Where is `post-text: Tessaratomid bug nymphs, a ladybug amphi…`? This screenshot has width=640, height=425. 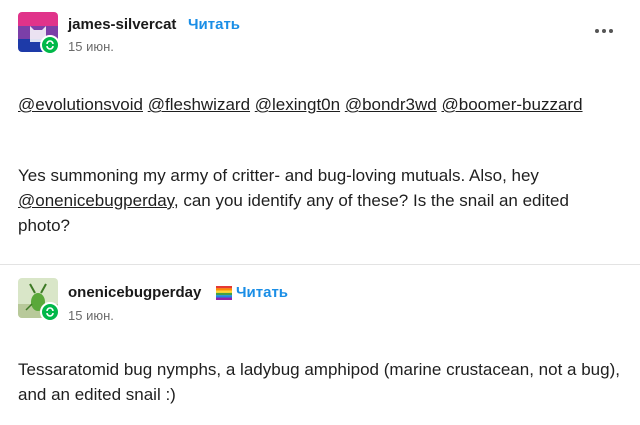 post-text: Tessaratomid bug nymphs, a ladybug amphi… is located at coordinates (319, 382).